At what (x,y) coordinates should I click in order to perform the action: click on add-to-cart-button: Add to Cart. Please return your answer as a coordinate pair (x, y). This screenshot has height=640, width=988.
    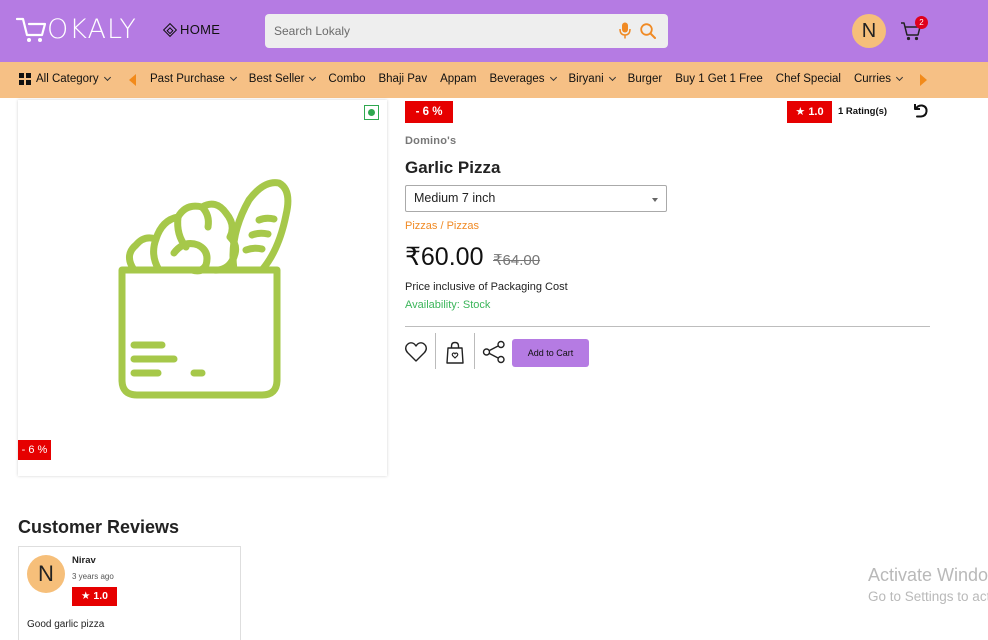
    Looking at the image, I should click on (550, 353).